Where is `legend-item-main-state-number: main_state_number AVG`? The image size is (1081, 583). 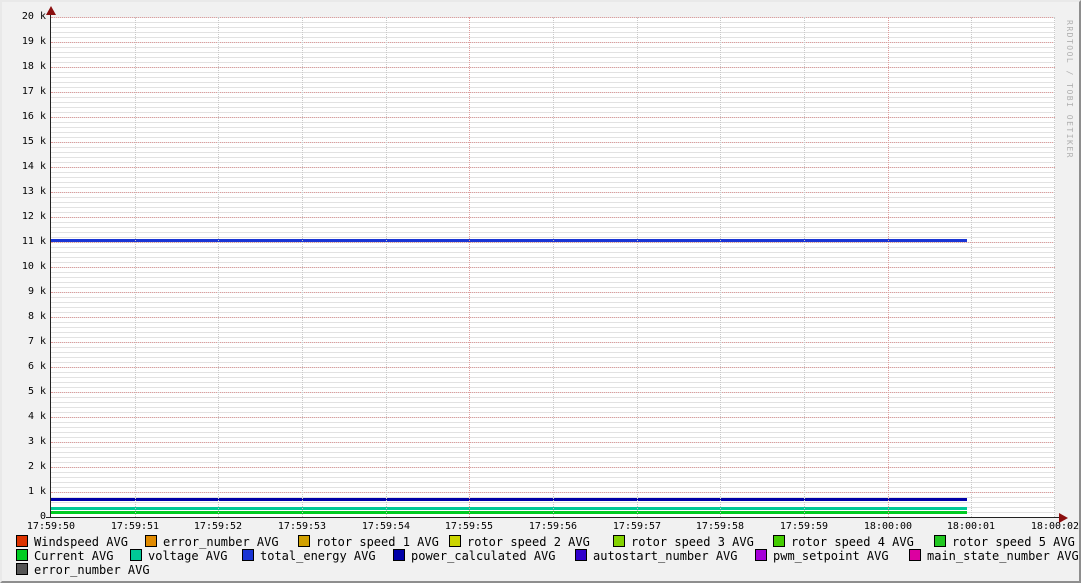
legend-item-main-state-number: main_state_number AVG is located at coordinates (994, 556).